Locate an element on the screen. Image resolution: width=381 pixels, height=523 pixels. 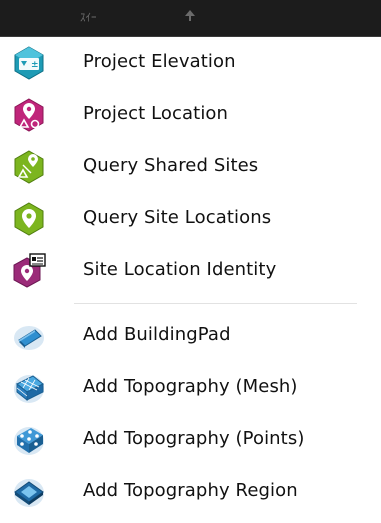
site-location-identity-icon is located at coordinates (29, 271).